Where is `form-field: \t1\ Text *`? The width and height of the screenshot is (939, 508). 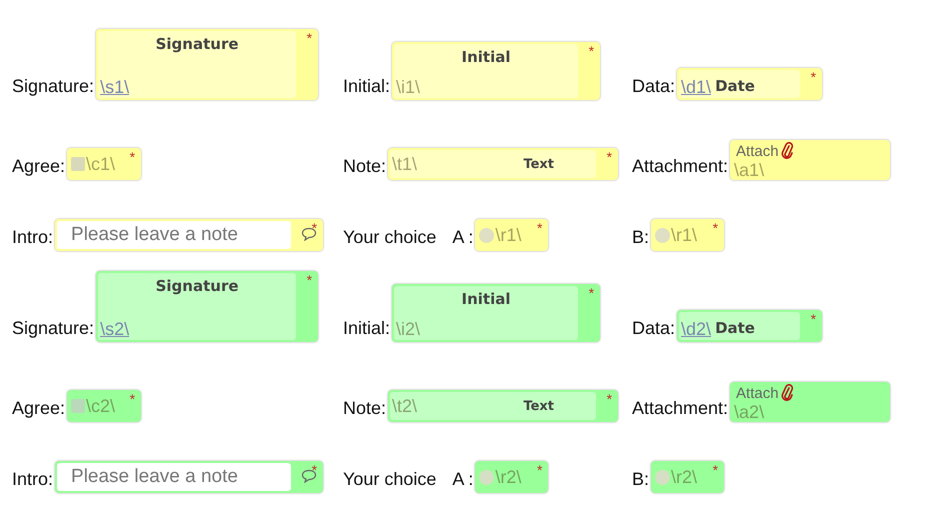 form-field: \t1\ Text * is located at coordinates (503, 164).